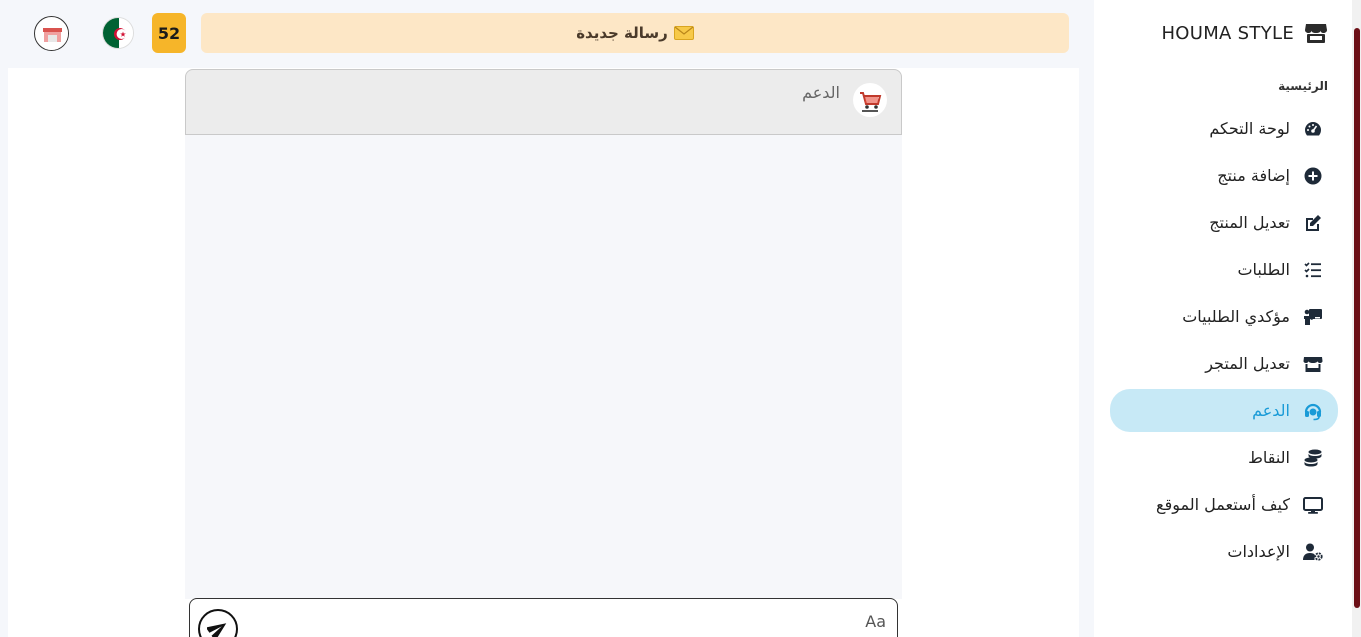  I want to click on user-gear-icon, so click(1313, 552).